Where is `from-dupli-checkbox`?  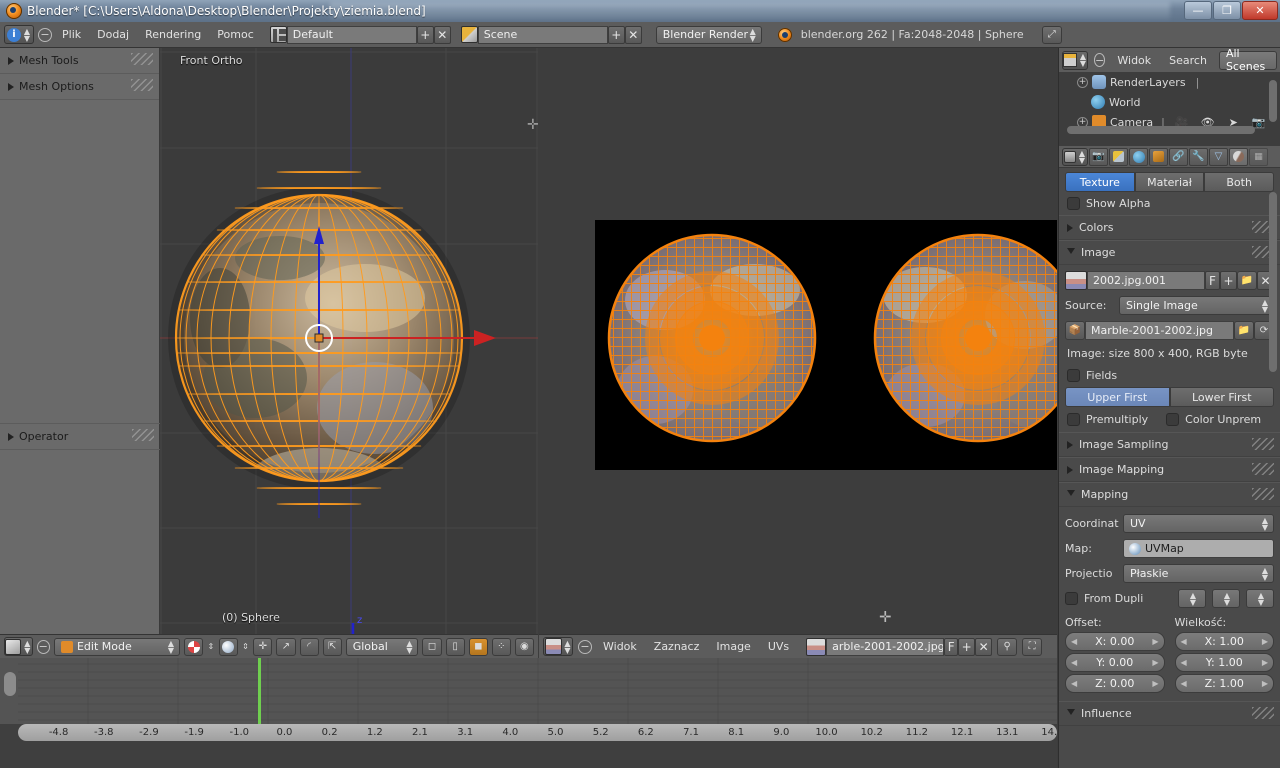 from-dupli-checkbox is located at coordinates (1071, 598).